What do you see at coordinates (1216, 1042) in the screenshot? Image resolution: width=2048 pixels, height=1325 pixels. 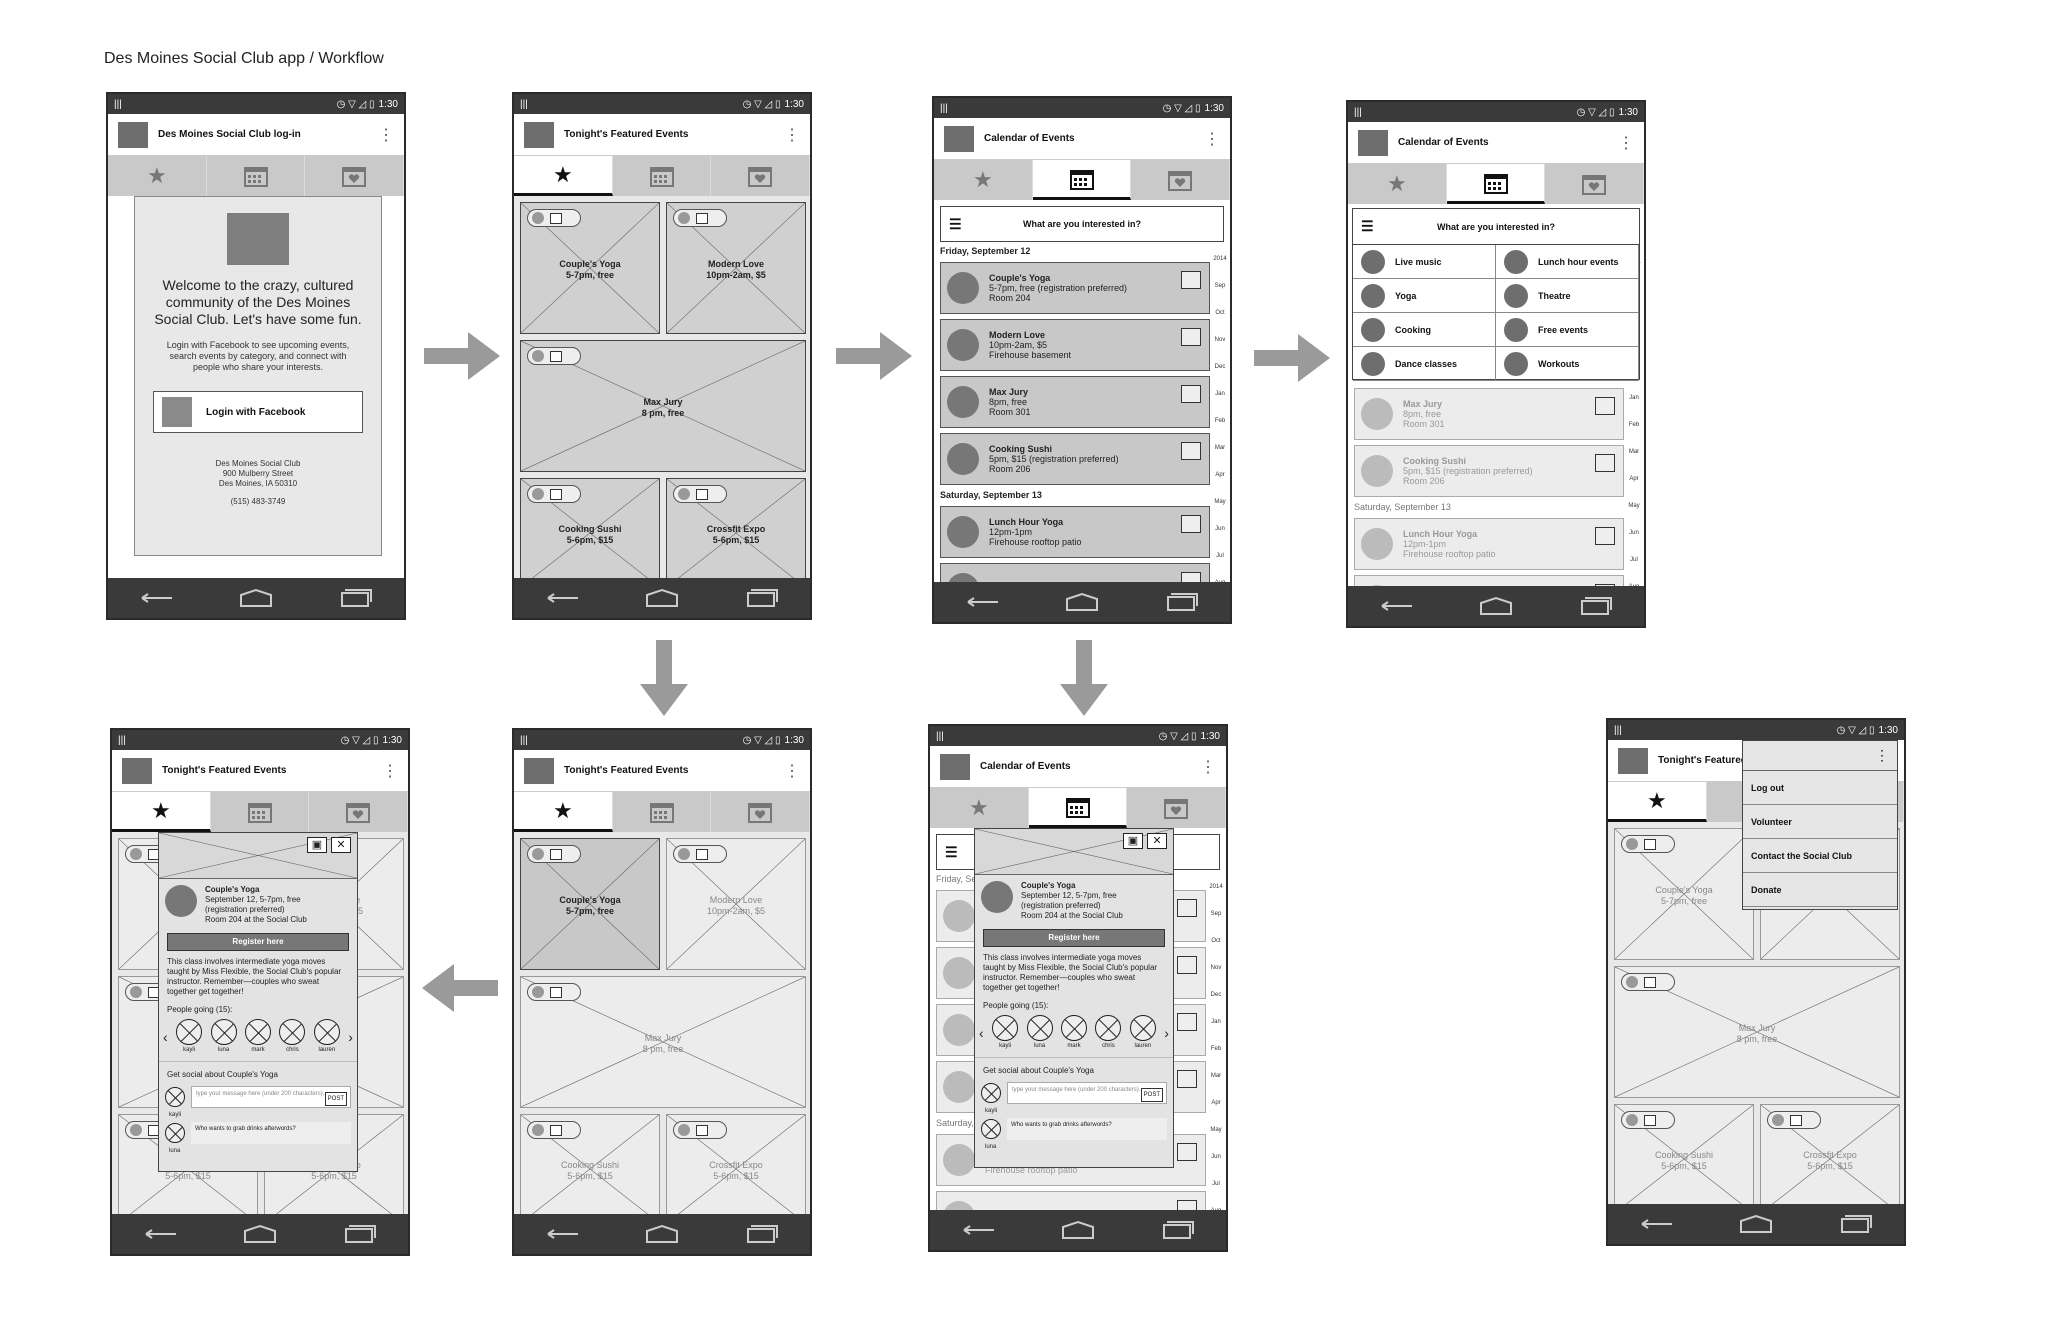 I see `month-scroller: 2014 Sep Oct Nov Dec Jan Feb Mar Apr May Jun Jul Aug` at bounding box center [1216, 1042].